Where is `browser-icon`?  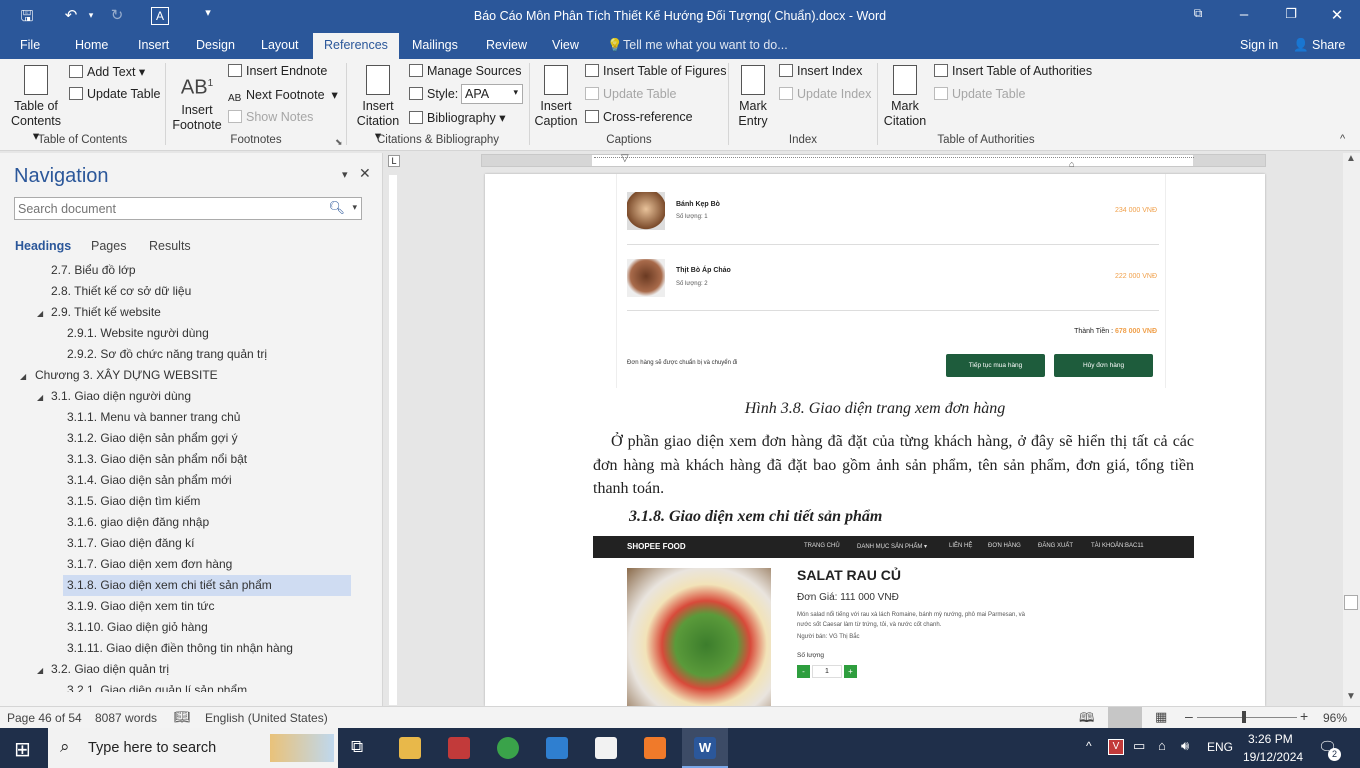
browser-icon is located at coordinates (508, 748).